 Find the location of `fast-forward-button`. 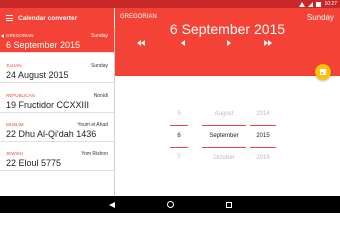

fast-forward-button is located at coordinates (268, 43).